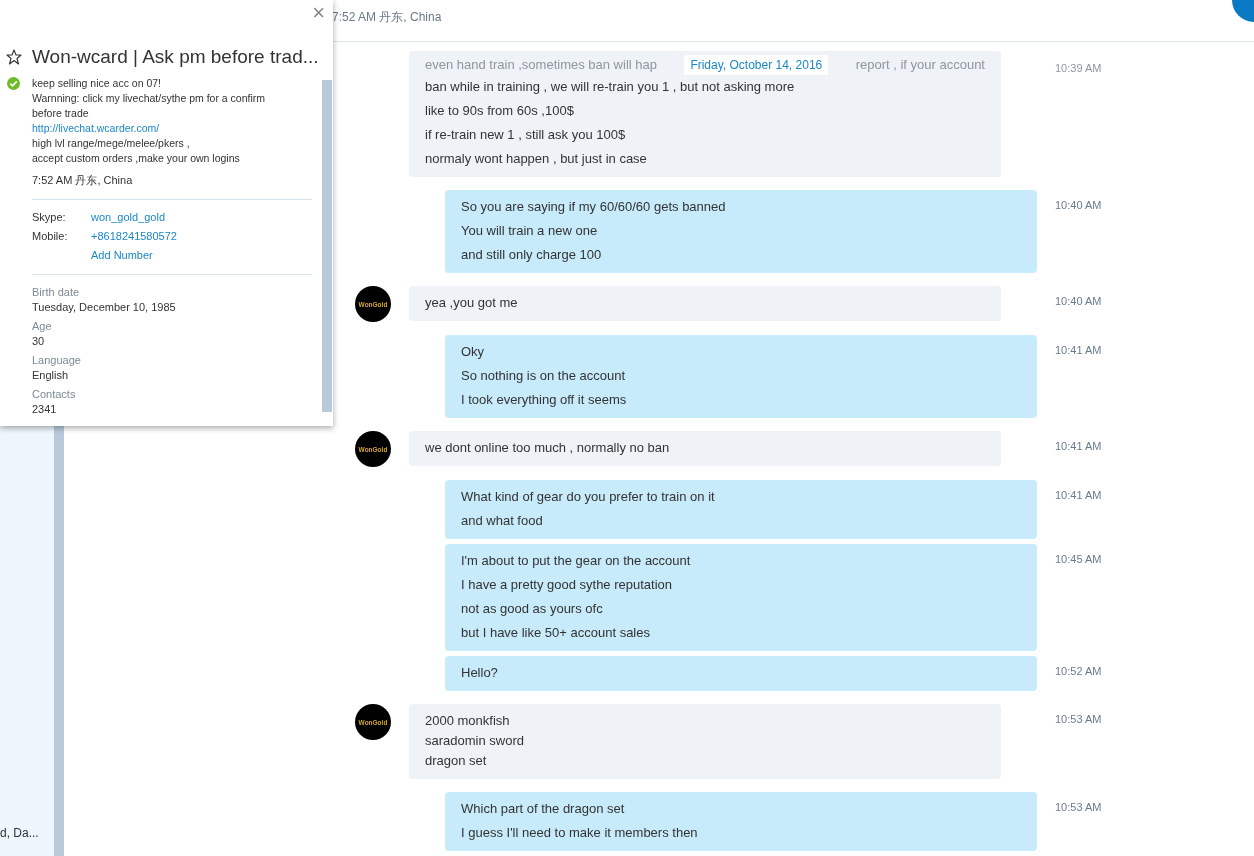 This screenshot has width=1254, height=856. I want to click on mood-text: before trade, so click(61, 113).